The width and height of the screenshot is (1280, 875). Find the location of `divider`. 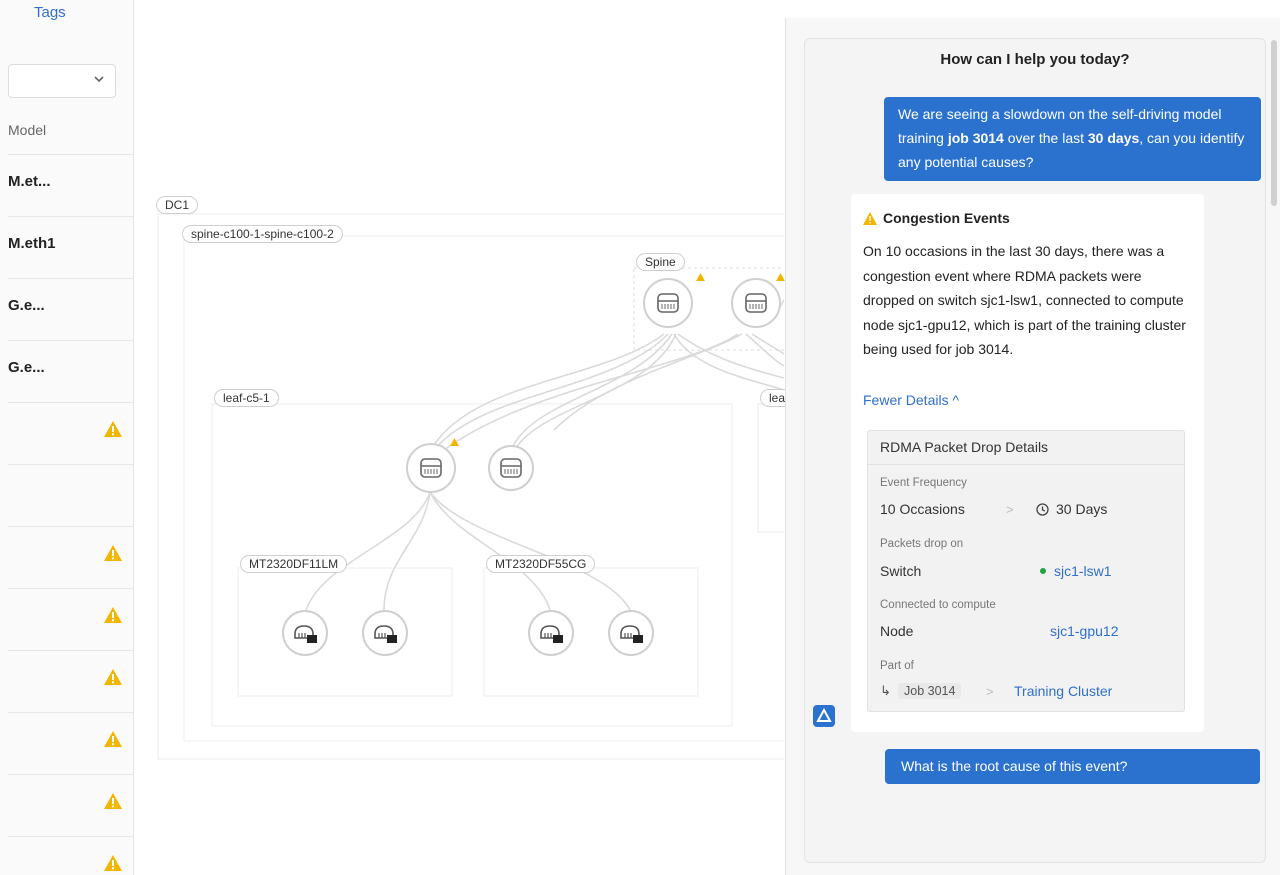

divider is located at coordinates (1026, 464).